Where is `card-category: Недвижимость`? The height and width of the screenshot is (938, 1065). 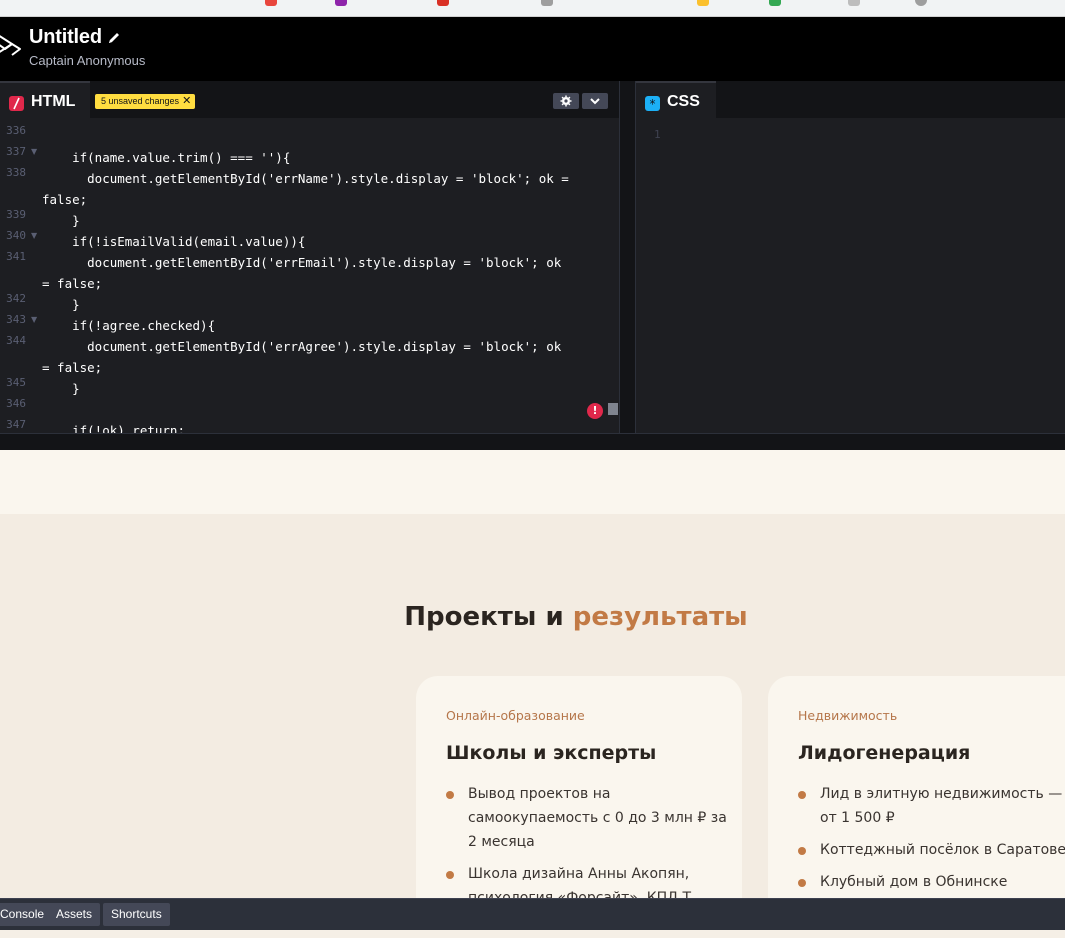 card-category: Недвижимость is located at coordinates (848, 715).